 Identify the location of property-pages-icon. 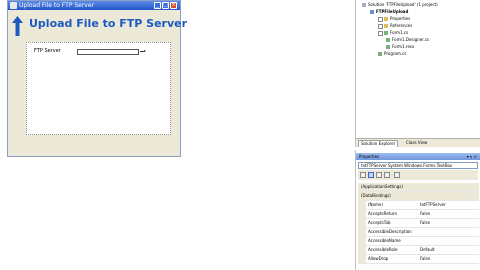
(397, 175).